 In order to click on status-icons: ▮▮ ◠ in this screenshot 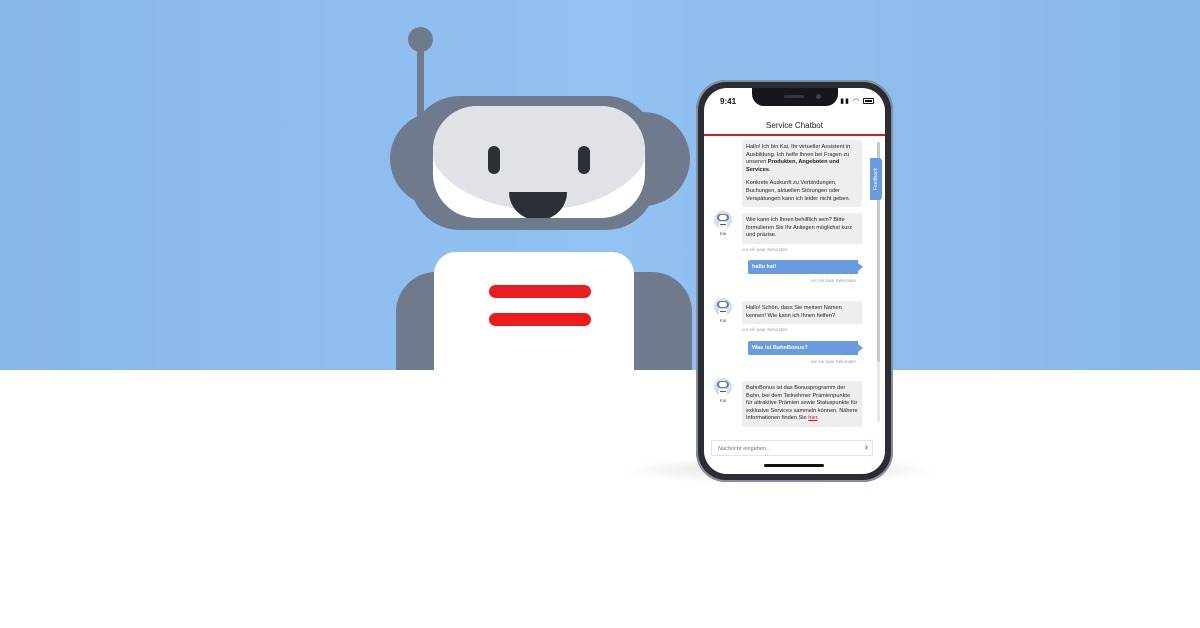, I will do `click(857, 101)`.